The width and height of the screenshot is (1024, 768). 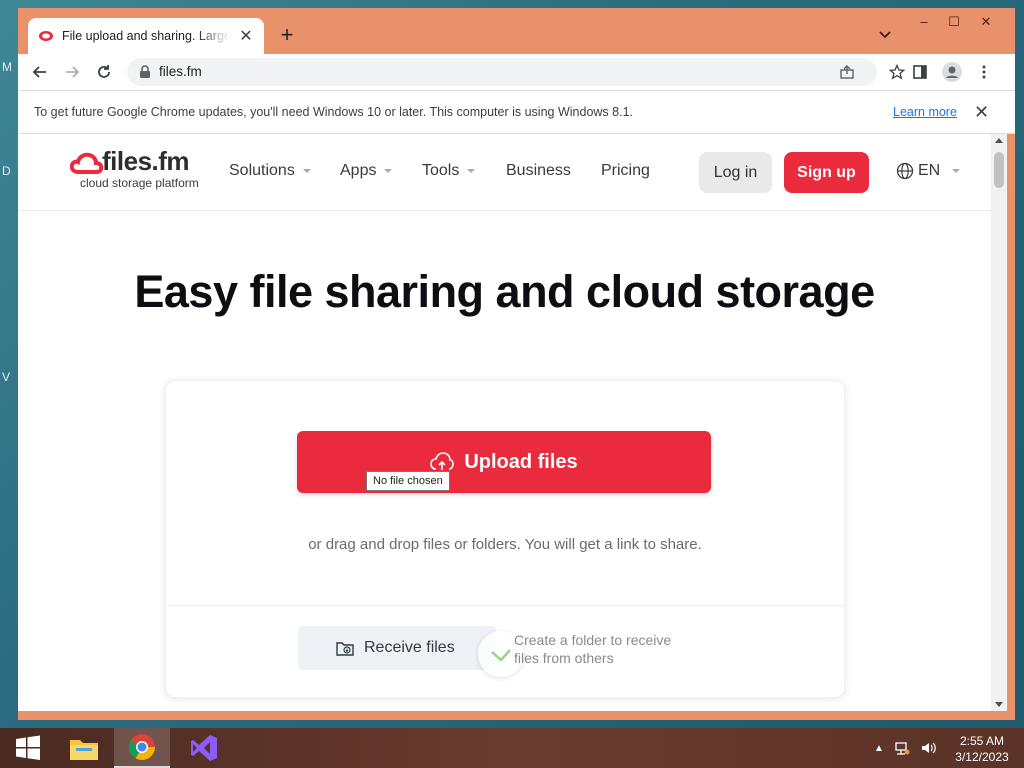 I want to click on start-icon, so click(x=28, y=747).